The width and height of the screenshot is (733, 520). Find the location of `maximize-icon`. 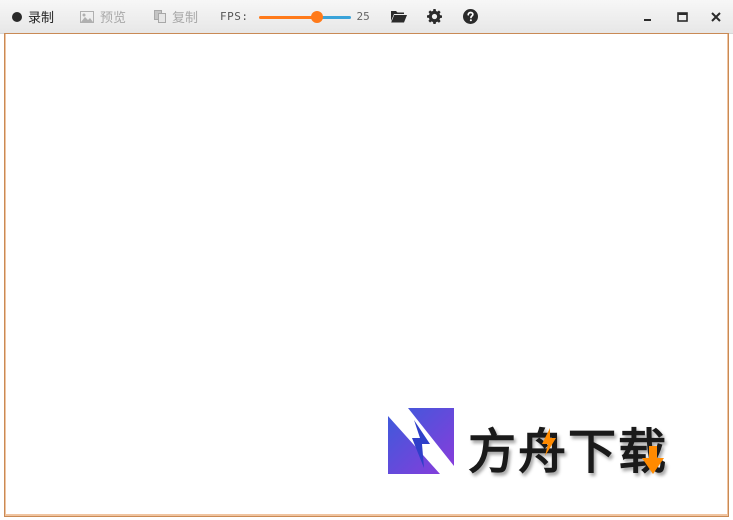

maximize-icon is located at coordinates (682, 17).